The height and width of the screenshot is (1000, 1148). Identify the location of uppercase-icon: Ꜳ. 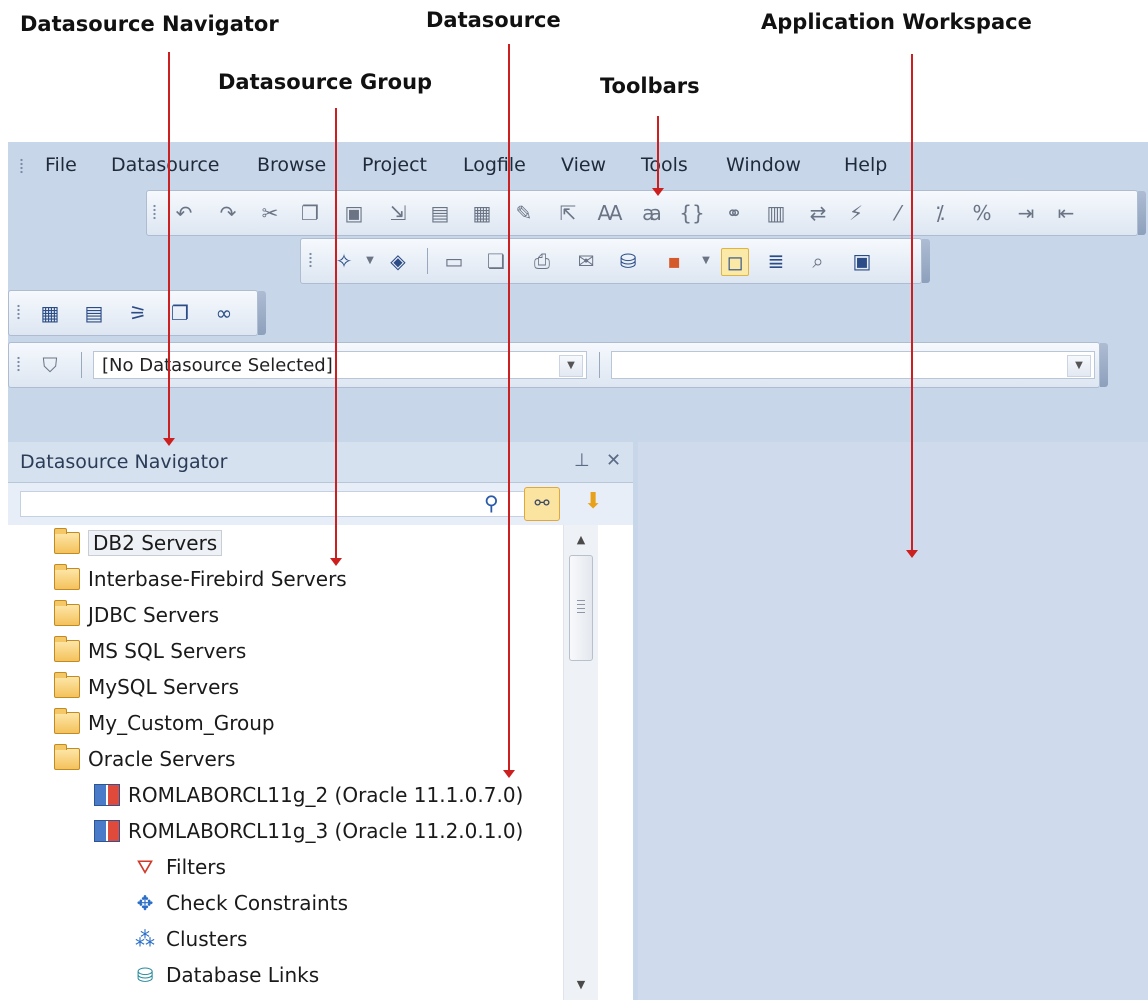
(610, 213).